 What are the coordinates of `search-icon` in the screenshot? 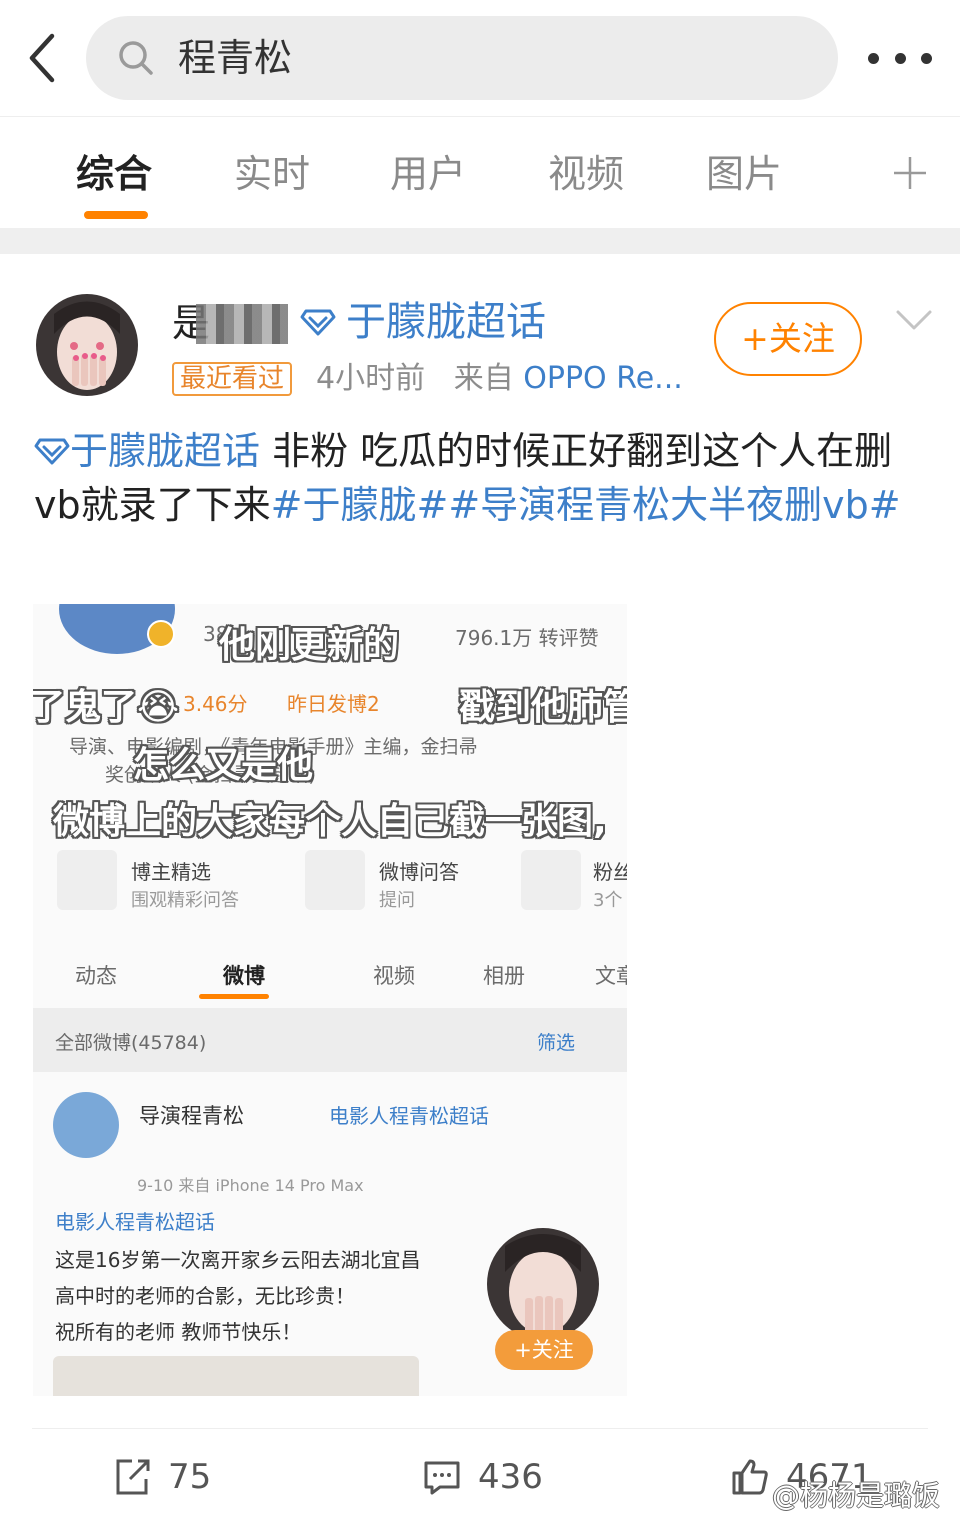 It's located at (136, 58).